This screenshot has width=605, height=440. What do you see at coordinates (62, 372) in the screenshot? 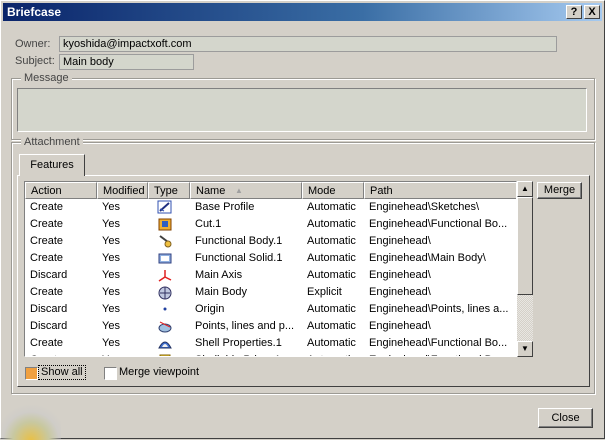
I see `show-all-label: Show all` at bounding box center [62, 372].